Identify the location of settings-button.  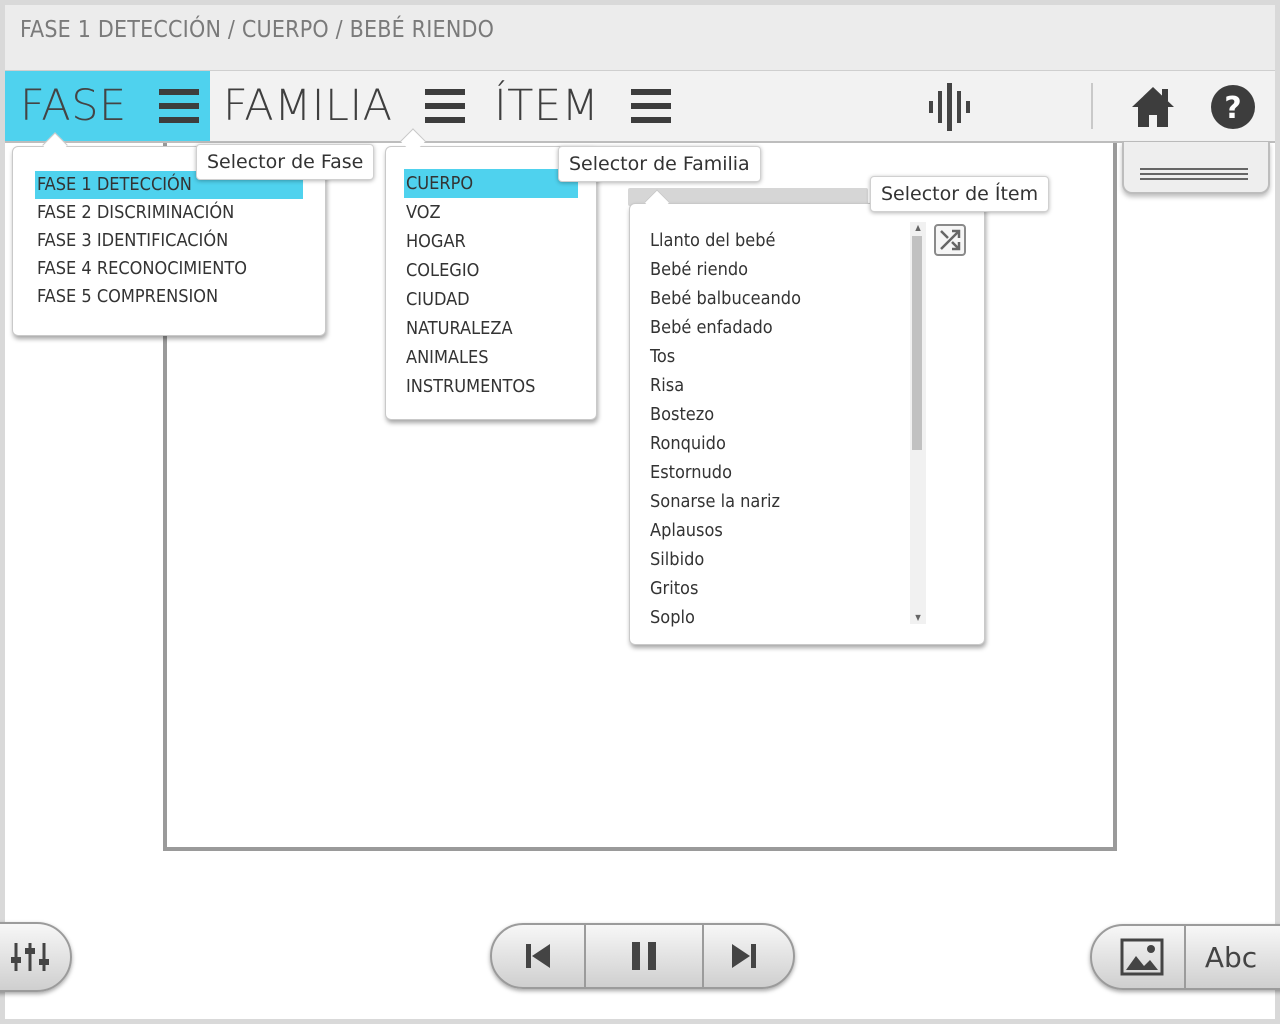
(36, 957).